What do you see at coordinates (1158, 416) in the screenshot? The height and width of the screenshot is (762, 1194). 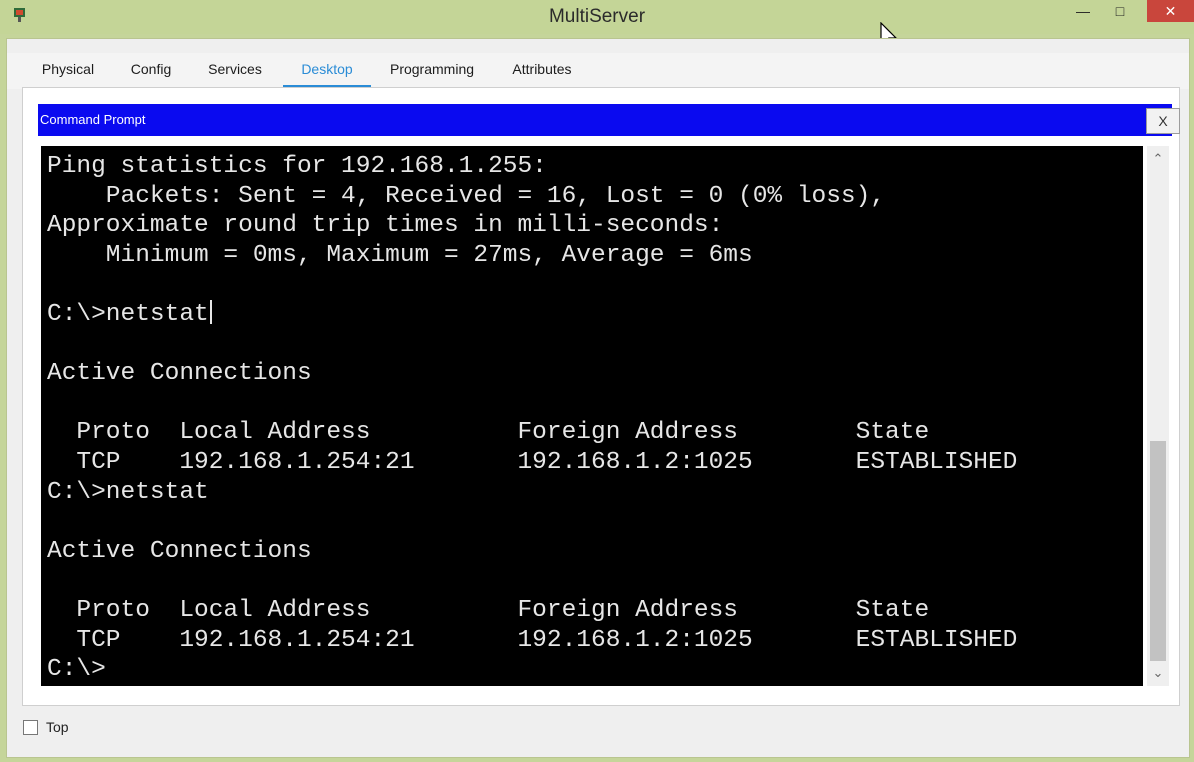 I see `terminal-scrollbar: ⌃ ⌄` at bounding box center [1158, 416].